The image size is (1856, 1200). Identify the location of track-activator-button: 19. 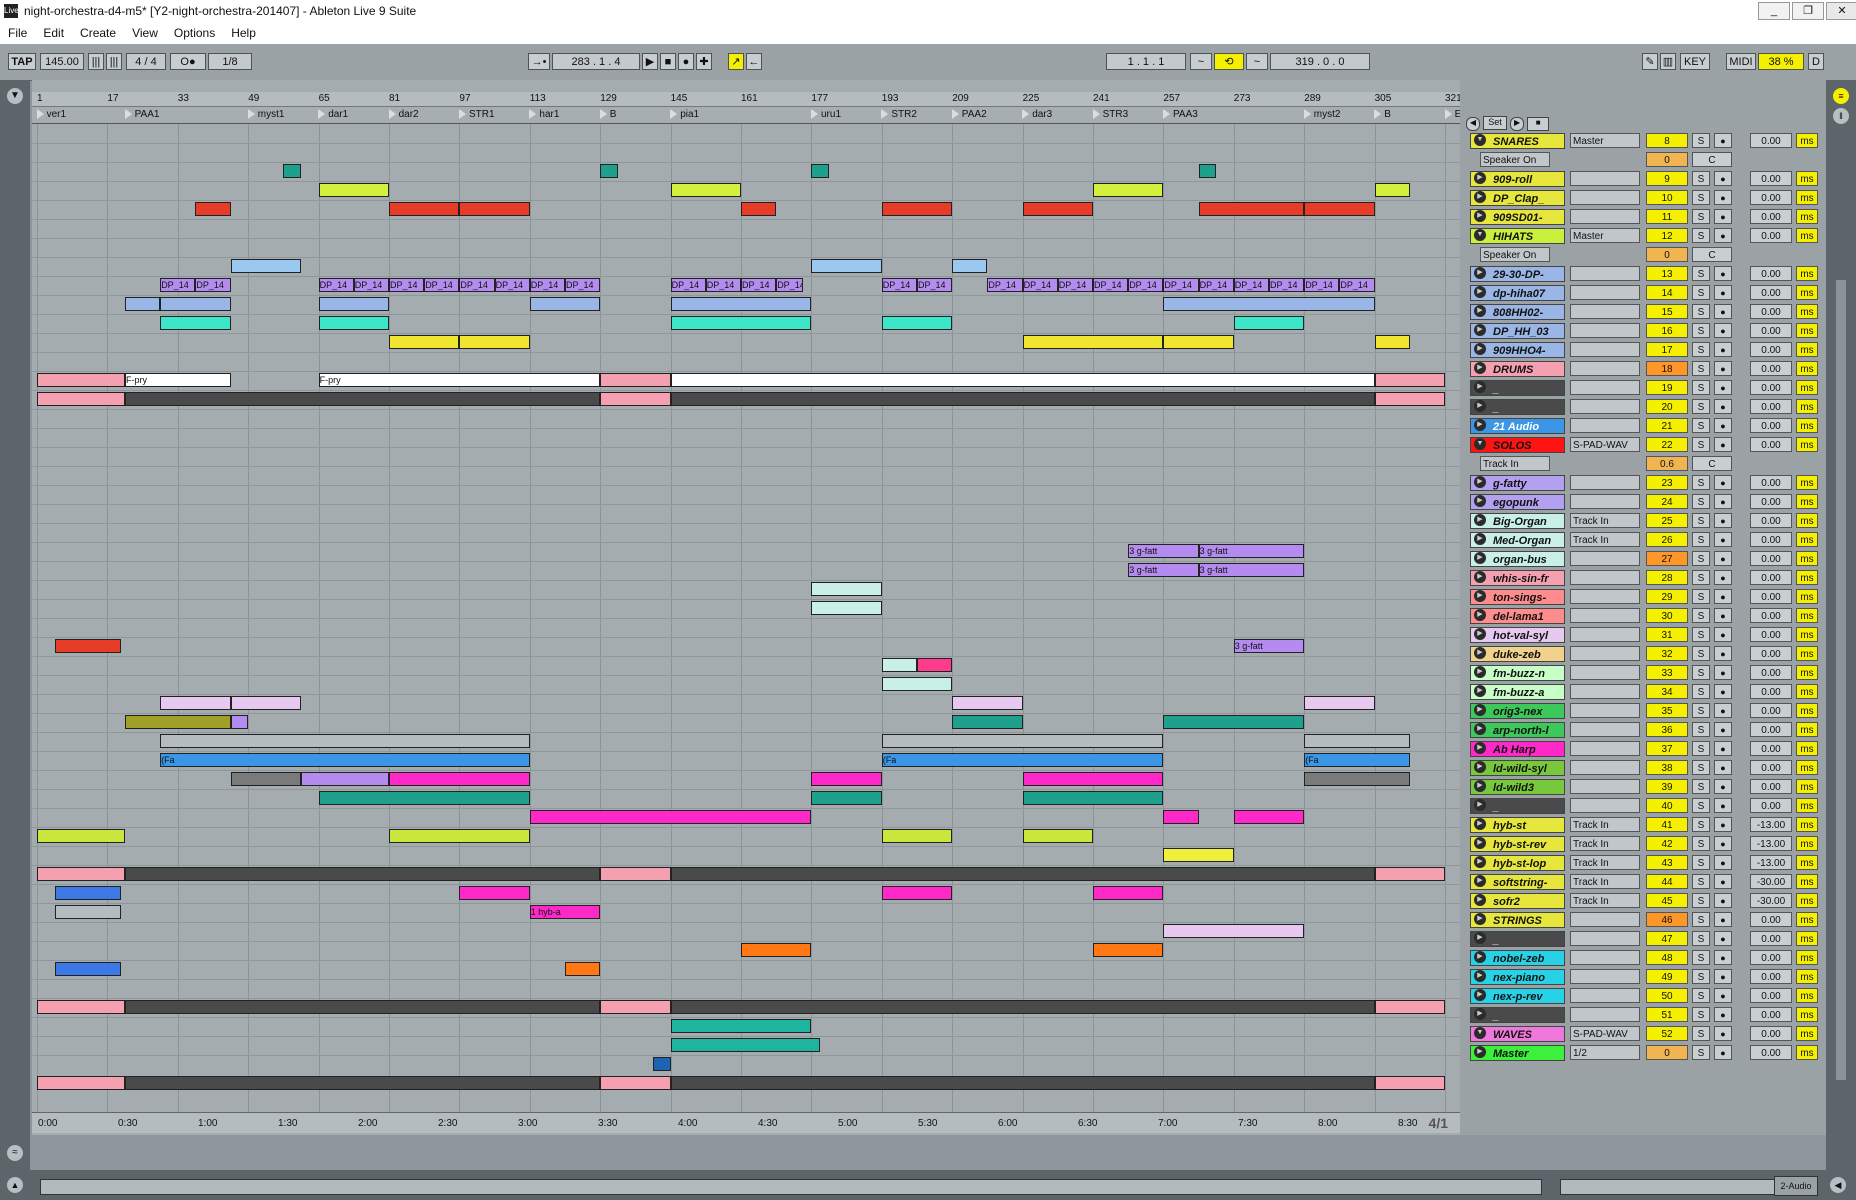
(1667, 387).